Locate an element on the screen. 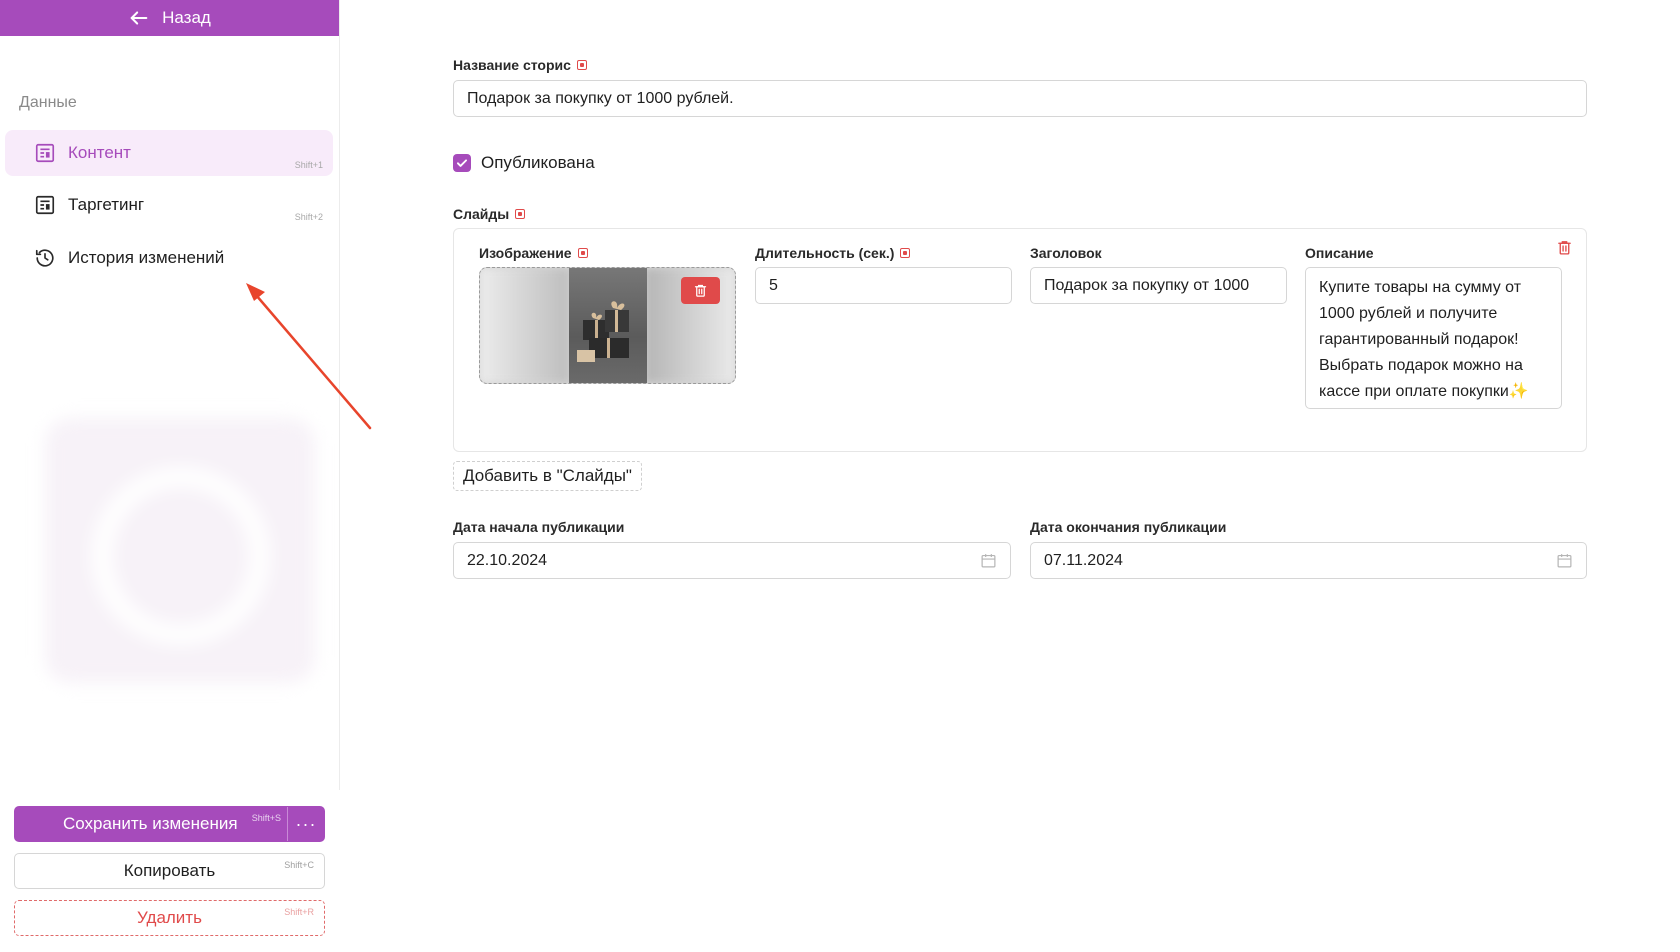 The image size is (1680, 952). delete-label: Удалить is located at coordinates (169, 917).